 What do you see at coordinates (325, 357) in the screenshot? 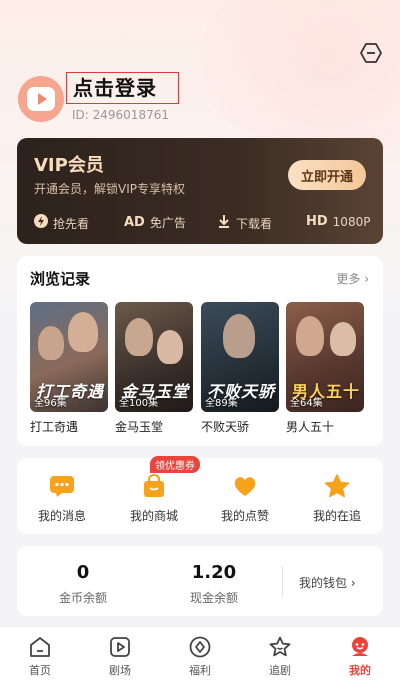
I see `poster-image: 男人五十 全64集` at bounding box center [325, 357].